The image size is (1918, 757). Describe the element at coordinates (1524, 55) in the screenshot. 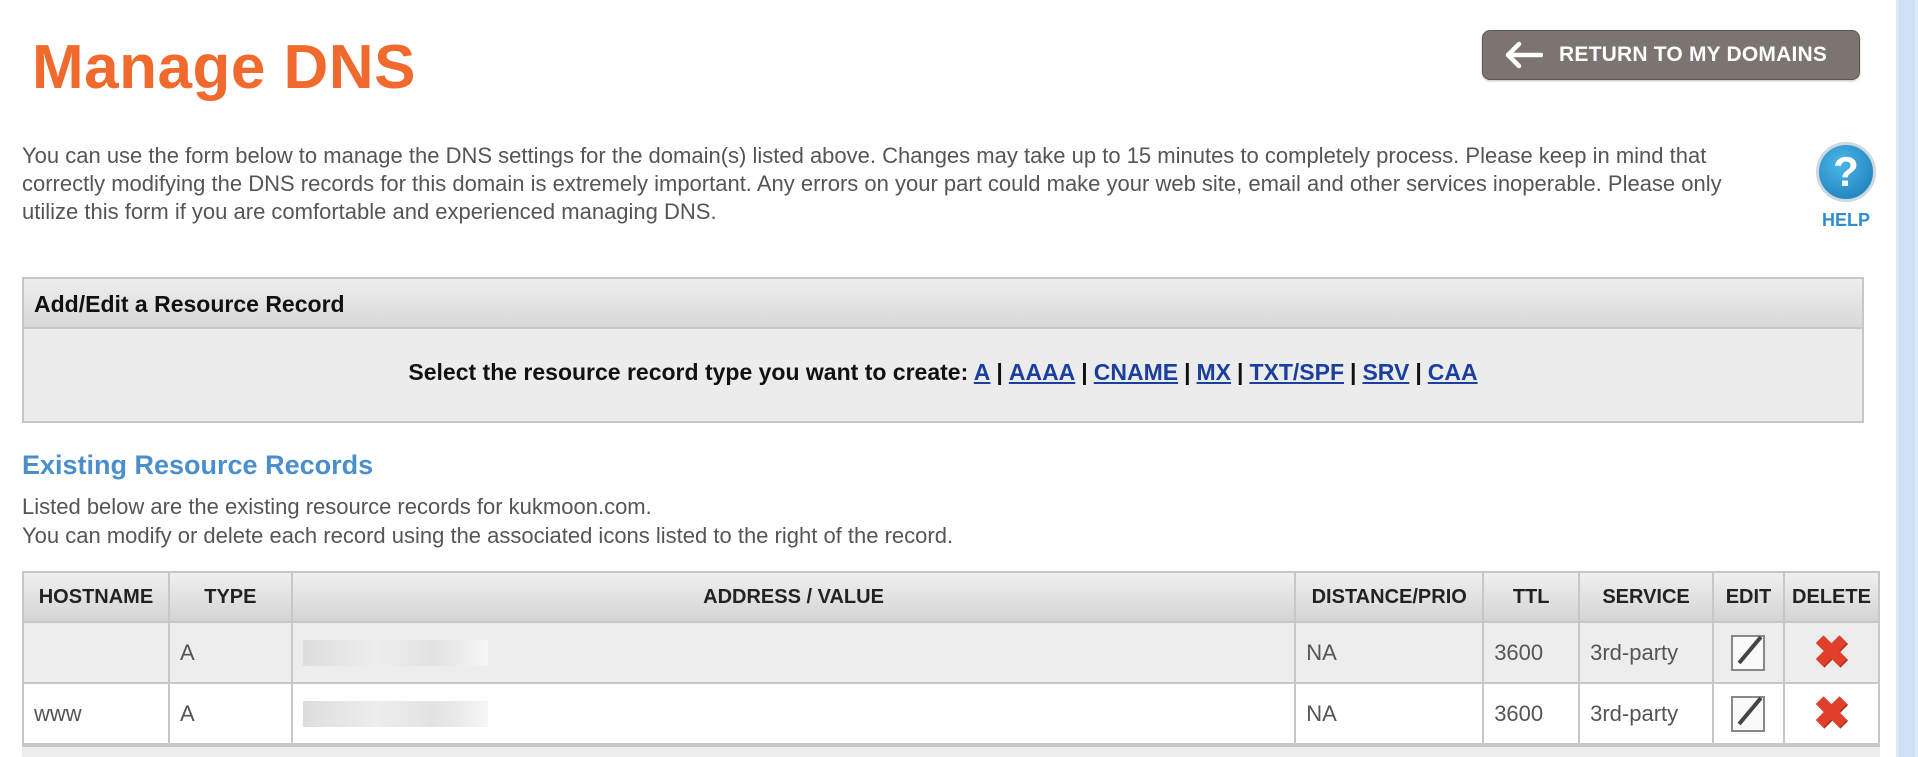

I see `arrow-left-icon` at that location.